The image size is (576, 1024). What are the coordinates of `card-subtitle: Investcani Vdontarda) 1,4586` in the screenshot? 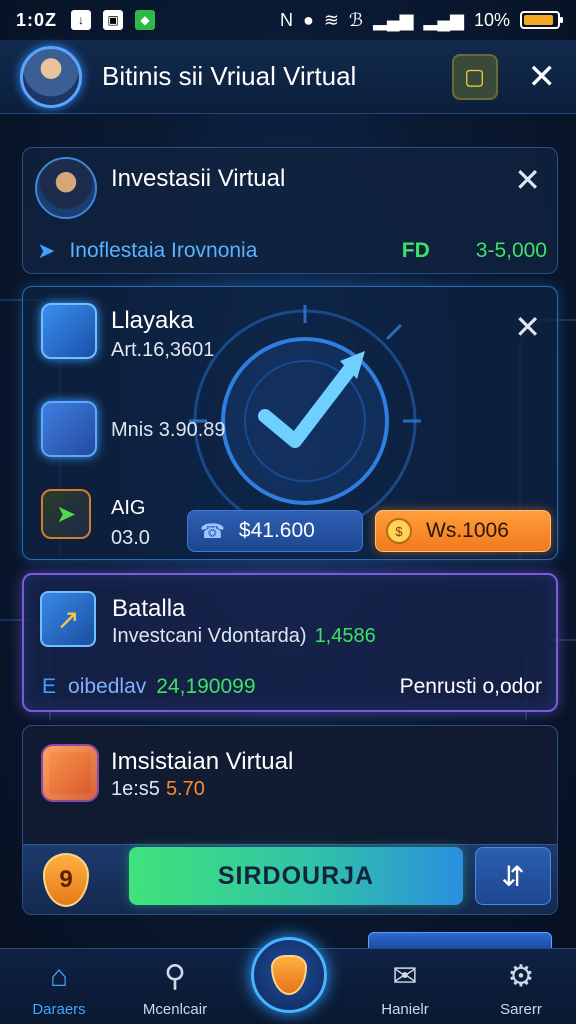 It's located at (244, 636).